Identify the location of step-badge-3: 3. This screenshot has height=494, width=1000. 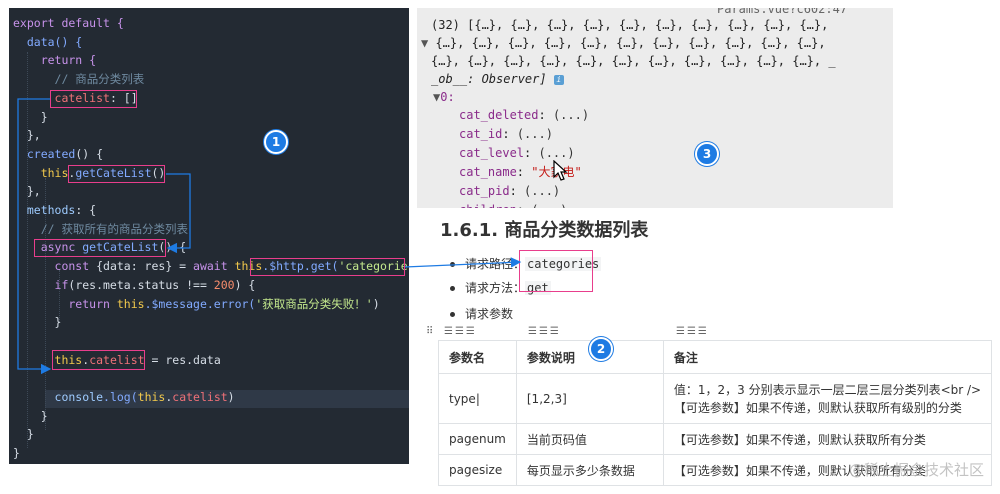
(707, 154).